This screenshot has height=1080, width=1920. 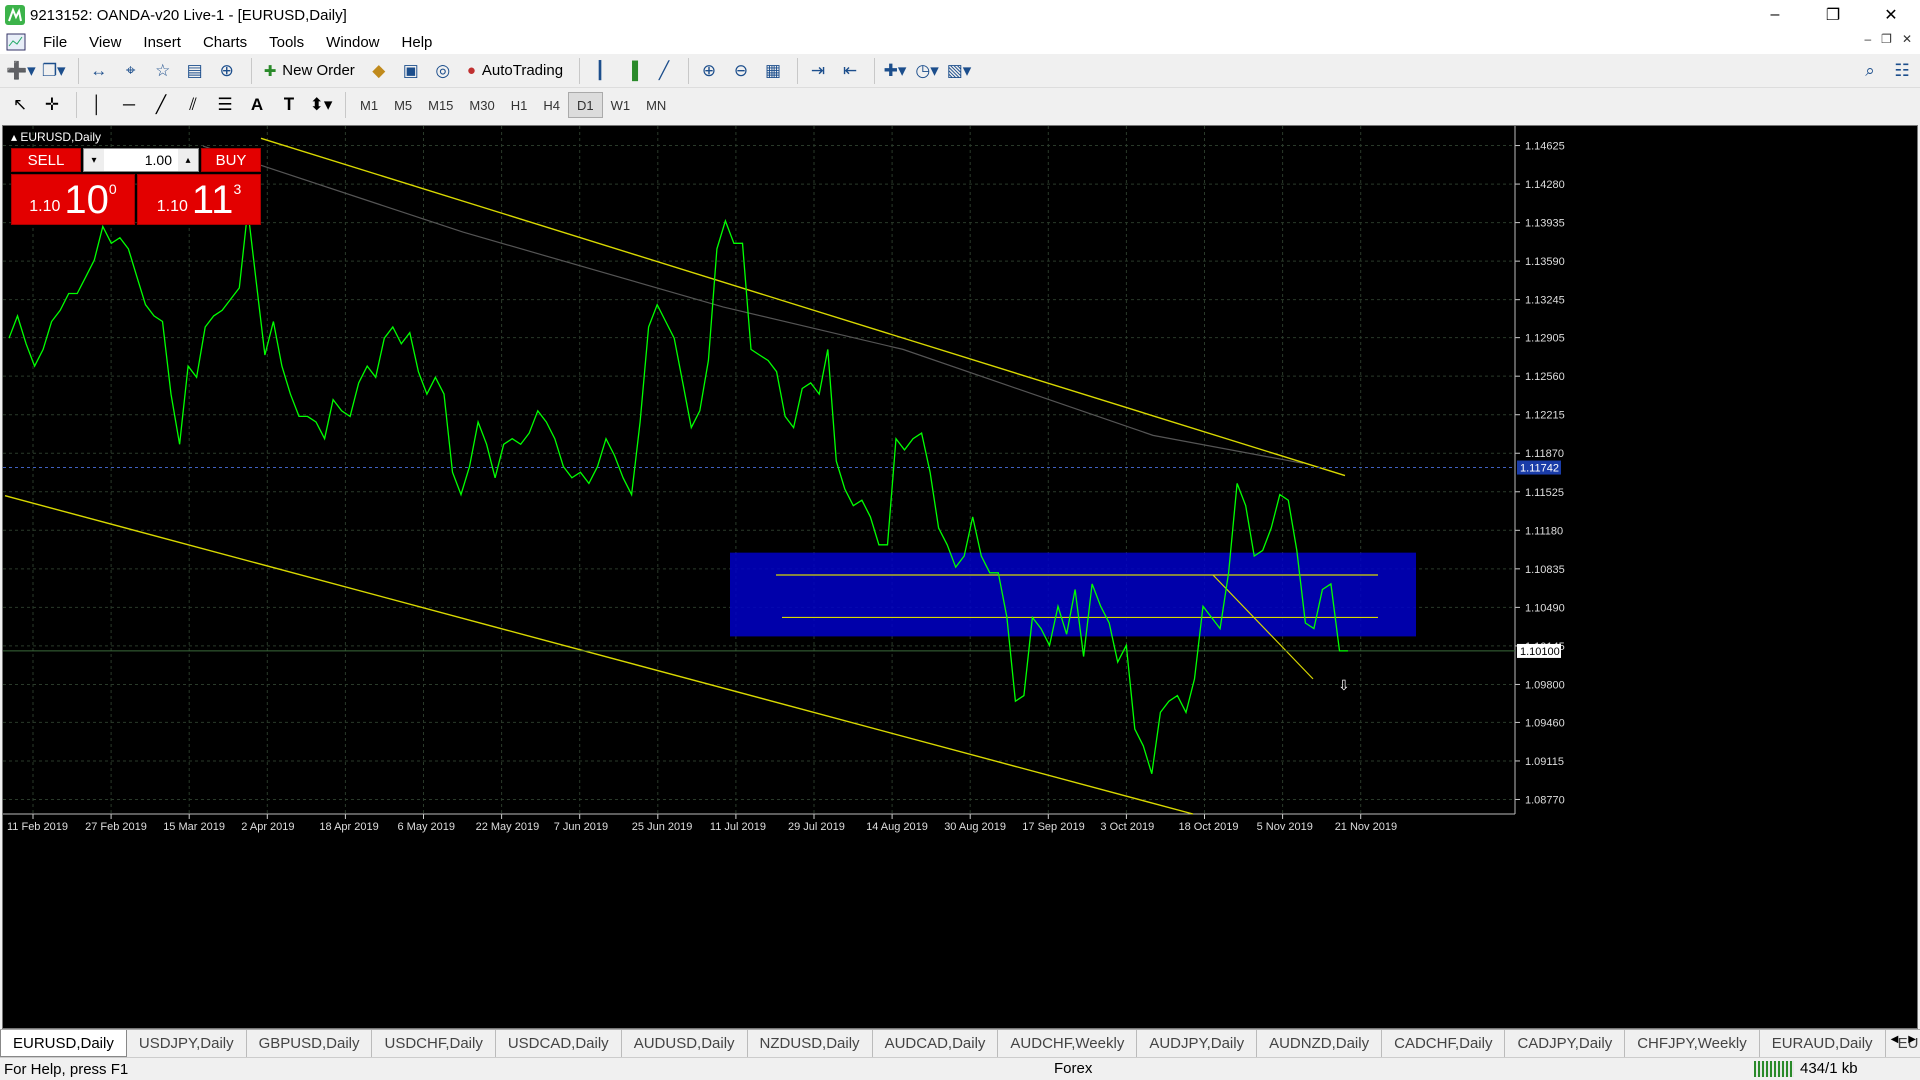 What do you see at coordinates (99, 71) in the screenshot?
I see `market-watch-icon: ↔` at bounding box center [99, 71].